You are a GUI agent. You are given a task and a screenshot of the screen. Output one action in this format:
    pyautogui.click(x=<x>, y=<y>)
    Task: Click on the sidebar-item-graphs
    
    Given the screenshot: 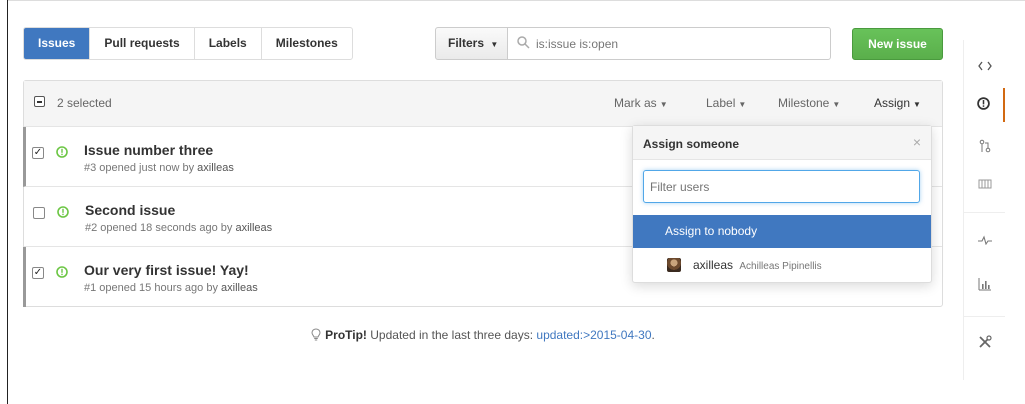 What is the action you would take?
    pyautogui.click(x=984, y=285)
    